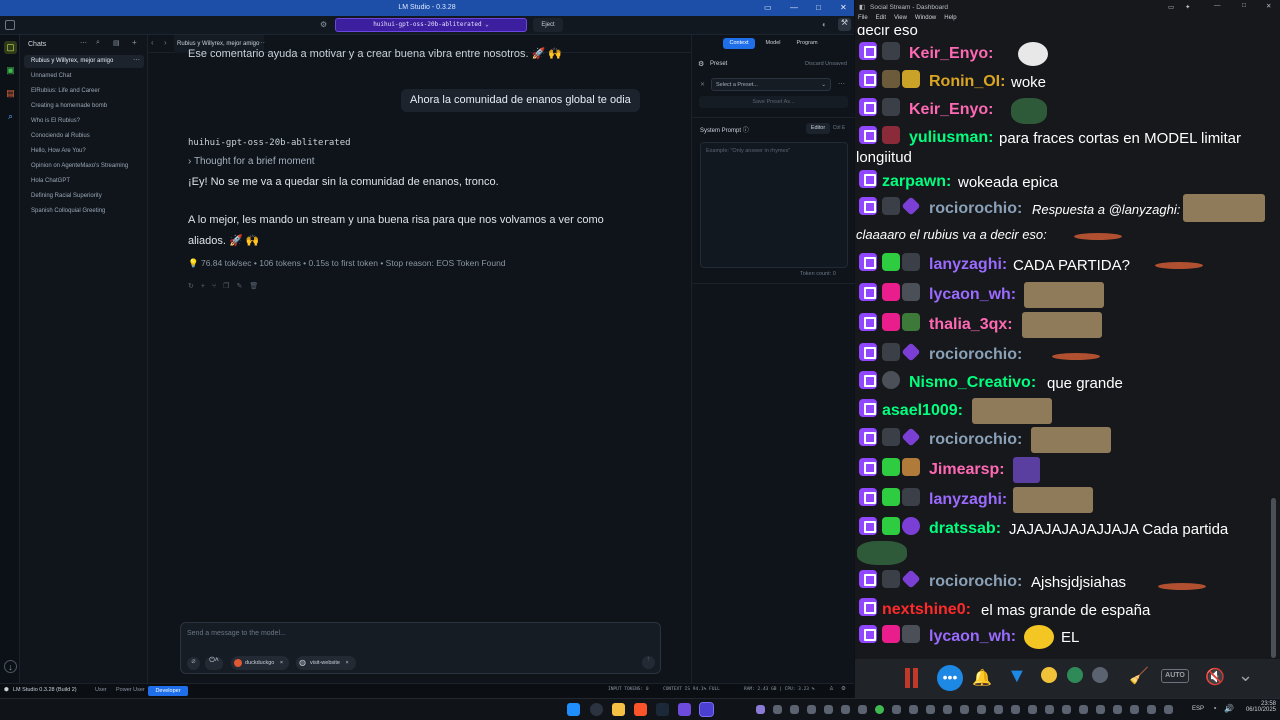 This screenshot has height=720, width=1280. I want to click on wifi-icon: ◔, so click(1214, 708).